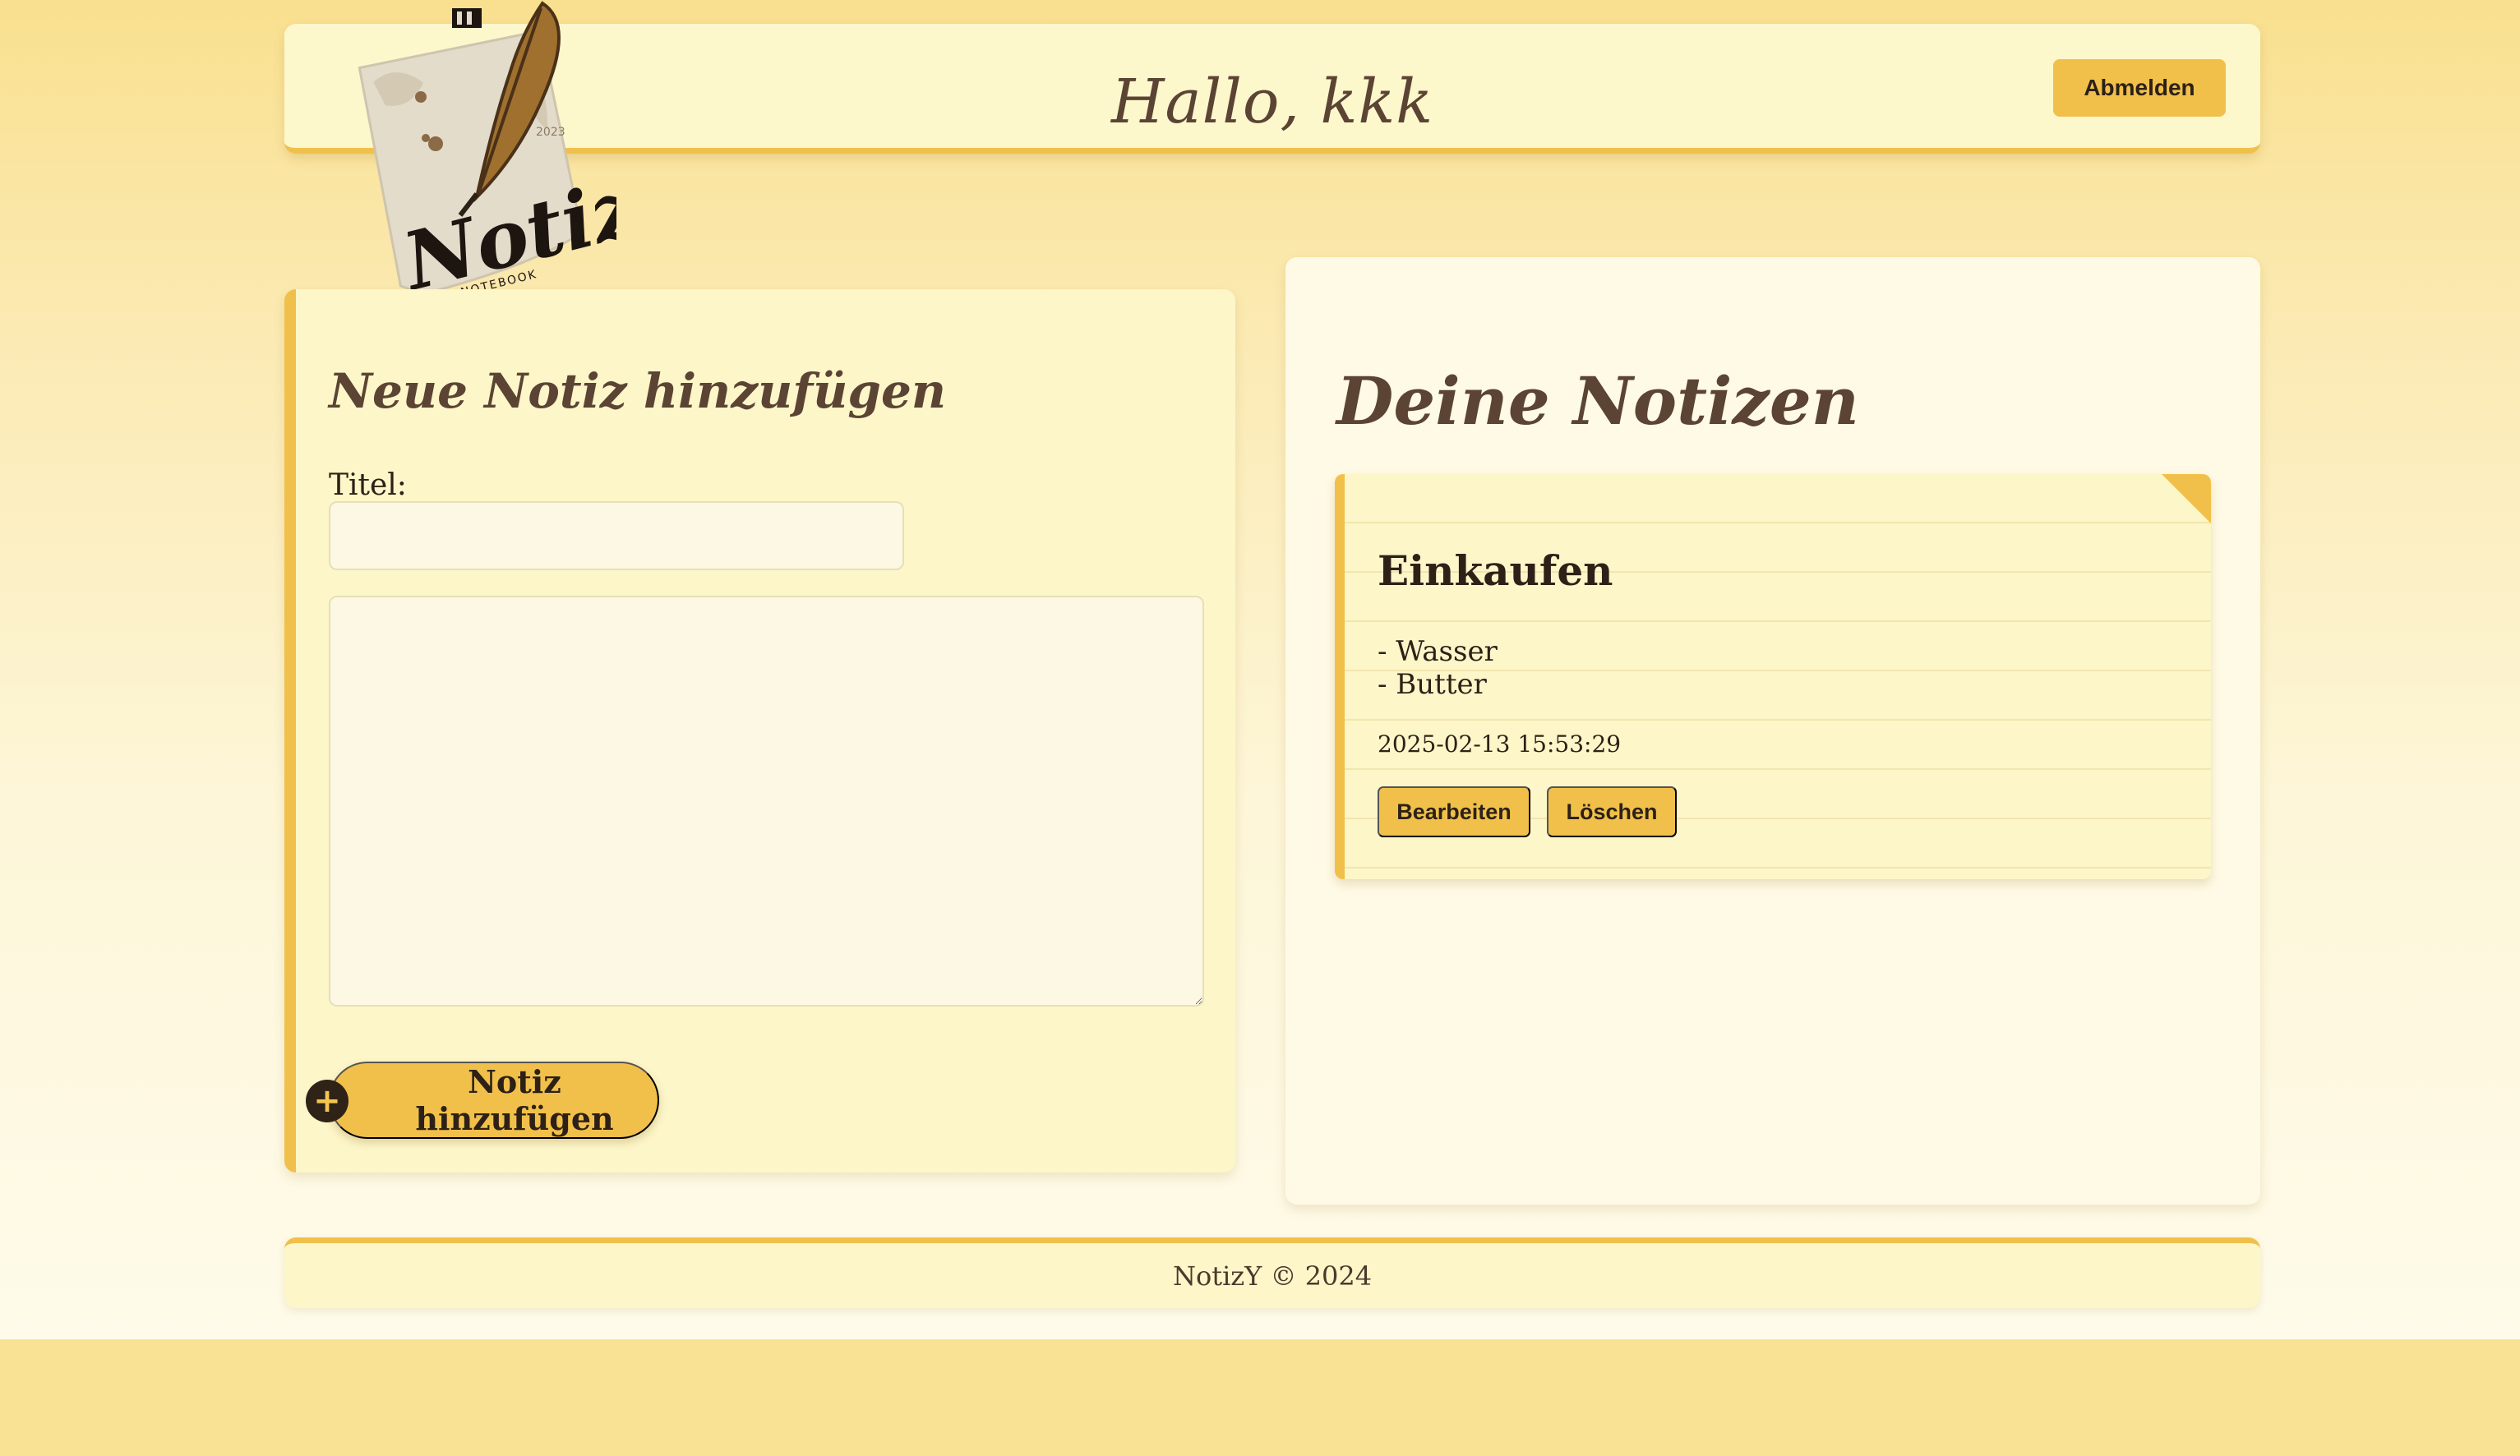 The image size is (2520, 1456). Describe the element at coordinates (1500, 744) in the screenshot. I see `note-date: 2025-02-13 15:53:29` at that location.